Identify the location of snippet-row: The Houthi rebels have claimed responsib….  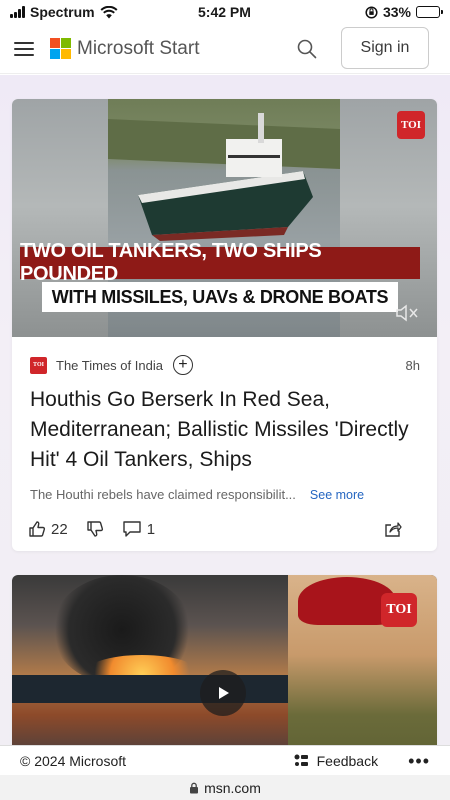
(227, 494).